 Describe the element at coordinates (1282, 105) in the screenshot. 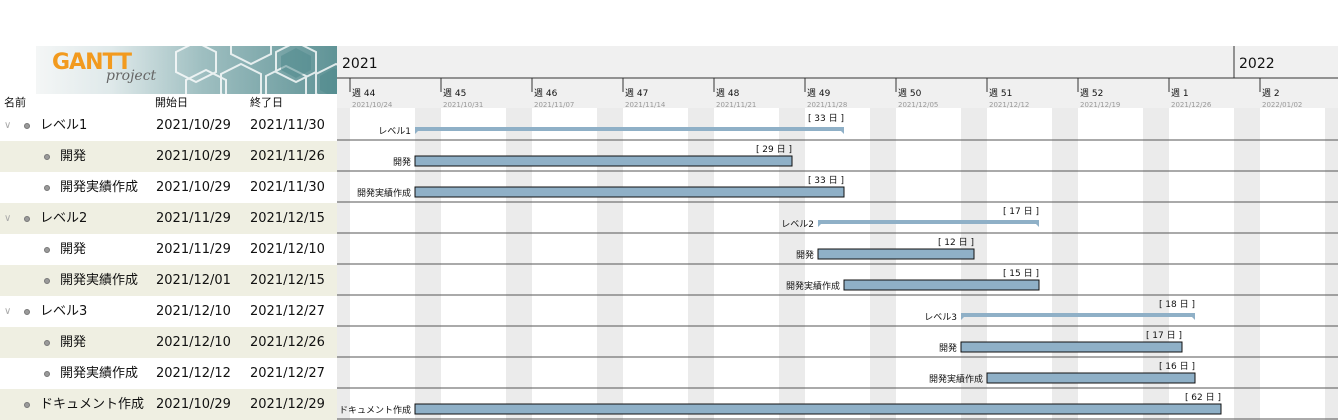

I see `week-date-label: 2022/01/02` at that location.